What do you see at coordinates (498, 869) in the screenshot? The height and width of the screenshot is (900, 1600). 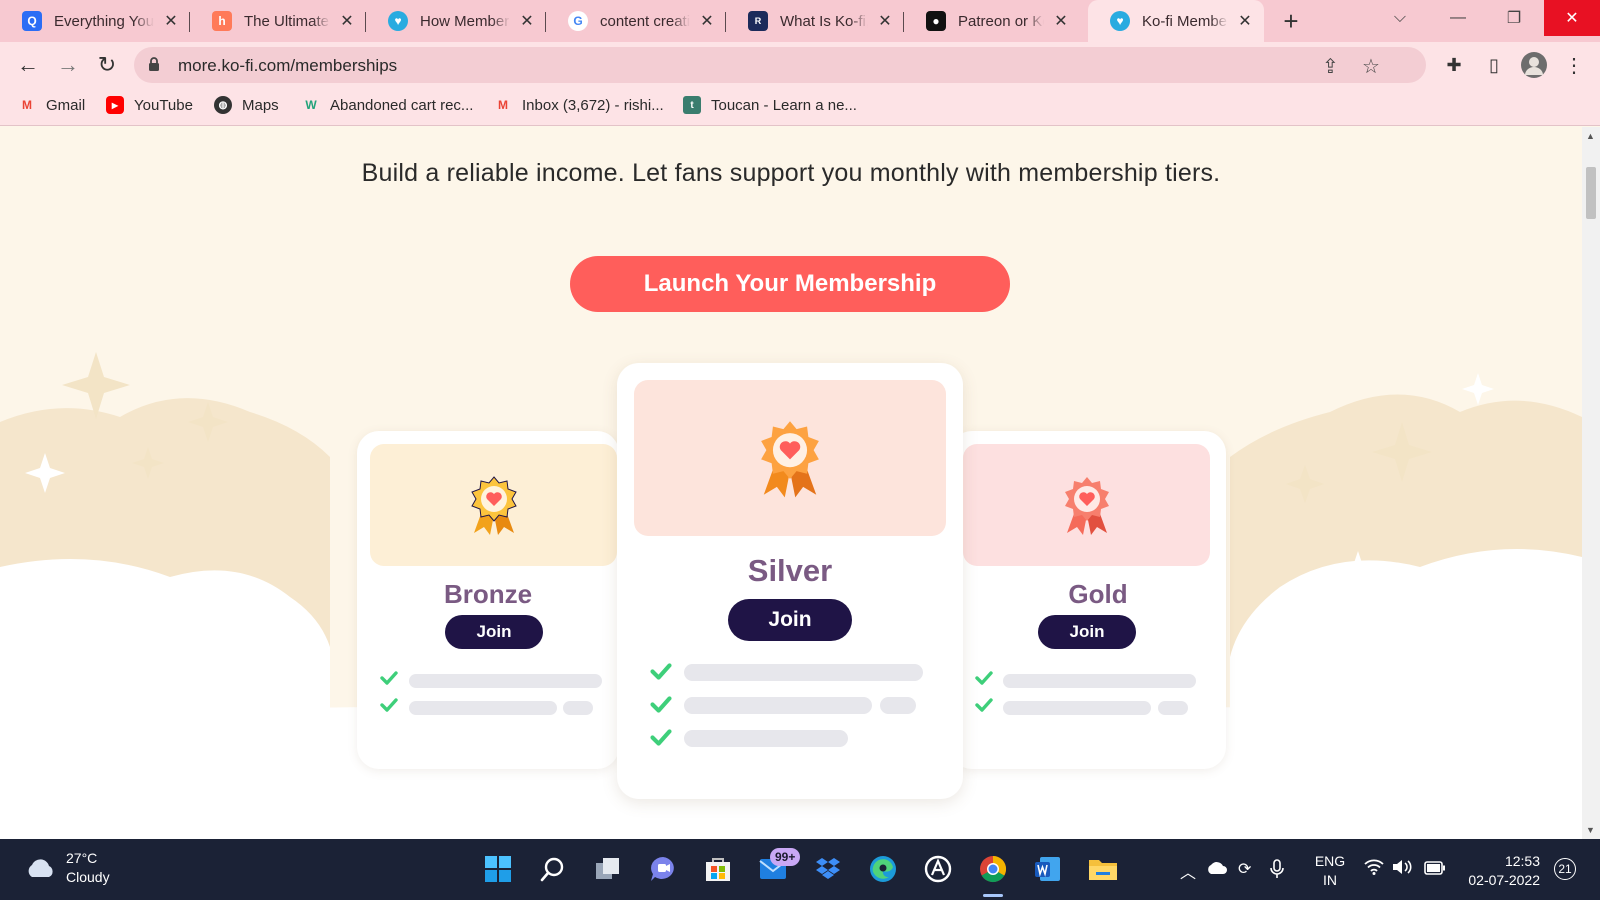 I see `start-icon` at bounding box center [498, 869].